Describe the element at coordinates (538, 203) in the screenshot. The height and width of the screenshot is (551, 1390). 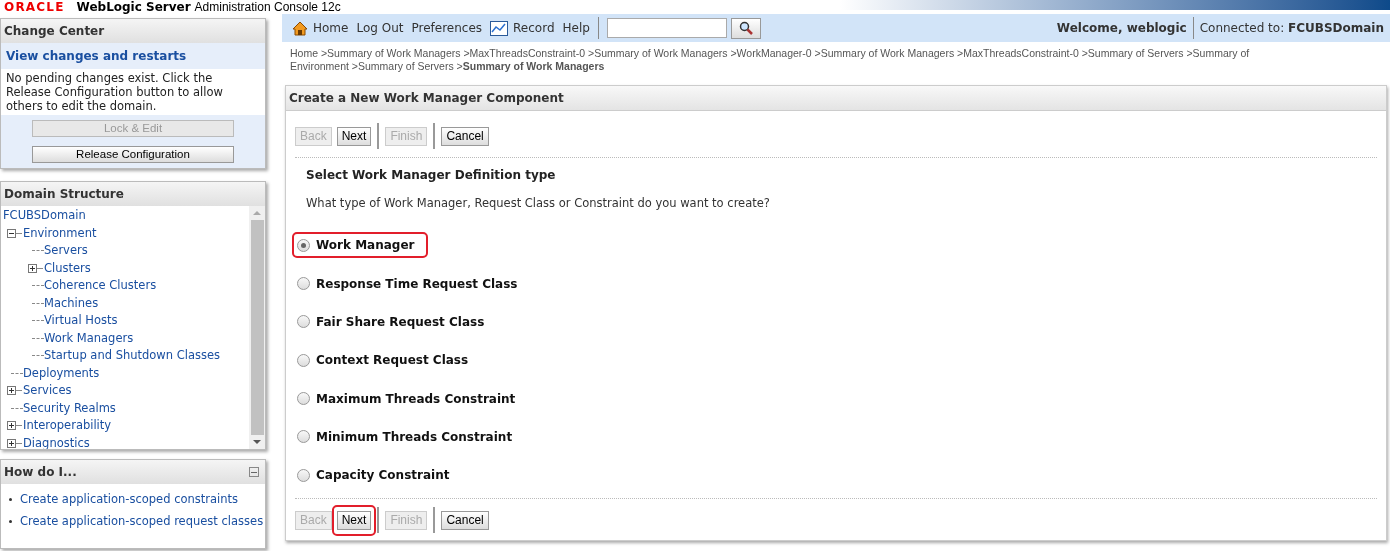
I see `question-text: What type of Work Manager, Request Class or Constraint do you want to create?` at that location.